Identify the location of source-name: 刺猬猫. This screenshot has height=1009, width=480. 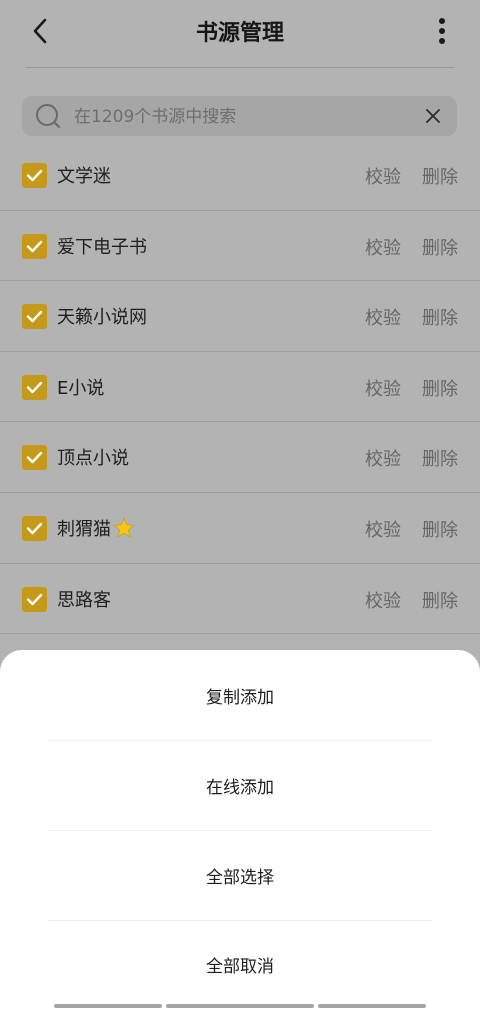
(96, 528).